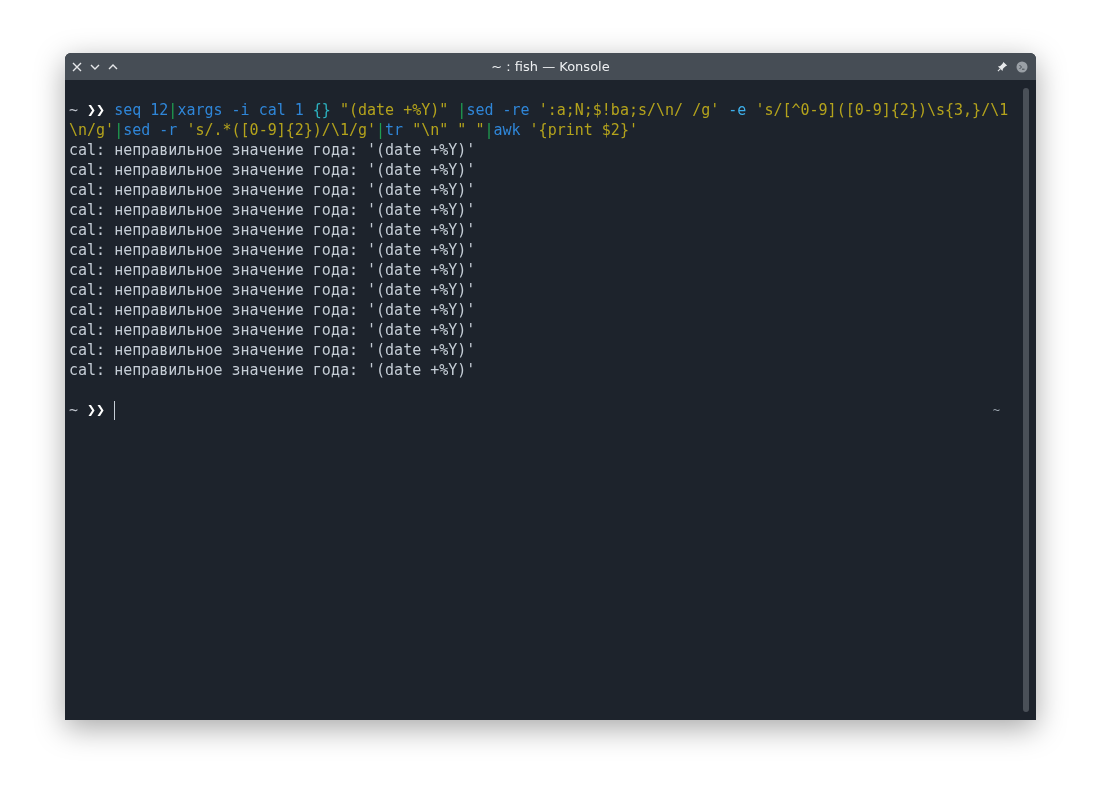  What do you see at coordinates (550, 66) in the screenshot?
I see `window-title: ~ : fish — Konsole` at bounding box center [550, 66].